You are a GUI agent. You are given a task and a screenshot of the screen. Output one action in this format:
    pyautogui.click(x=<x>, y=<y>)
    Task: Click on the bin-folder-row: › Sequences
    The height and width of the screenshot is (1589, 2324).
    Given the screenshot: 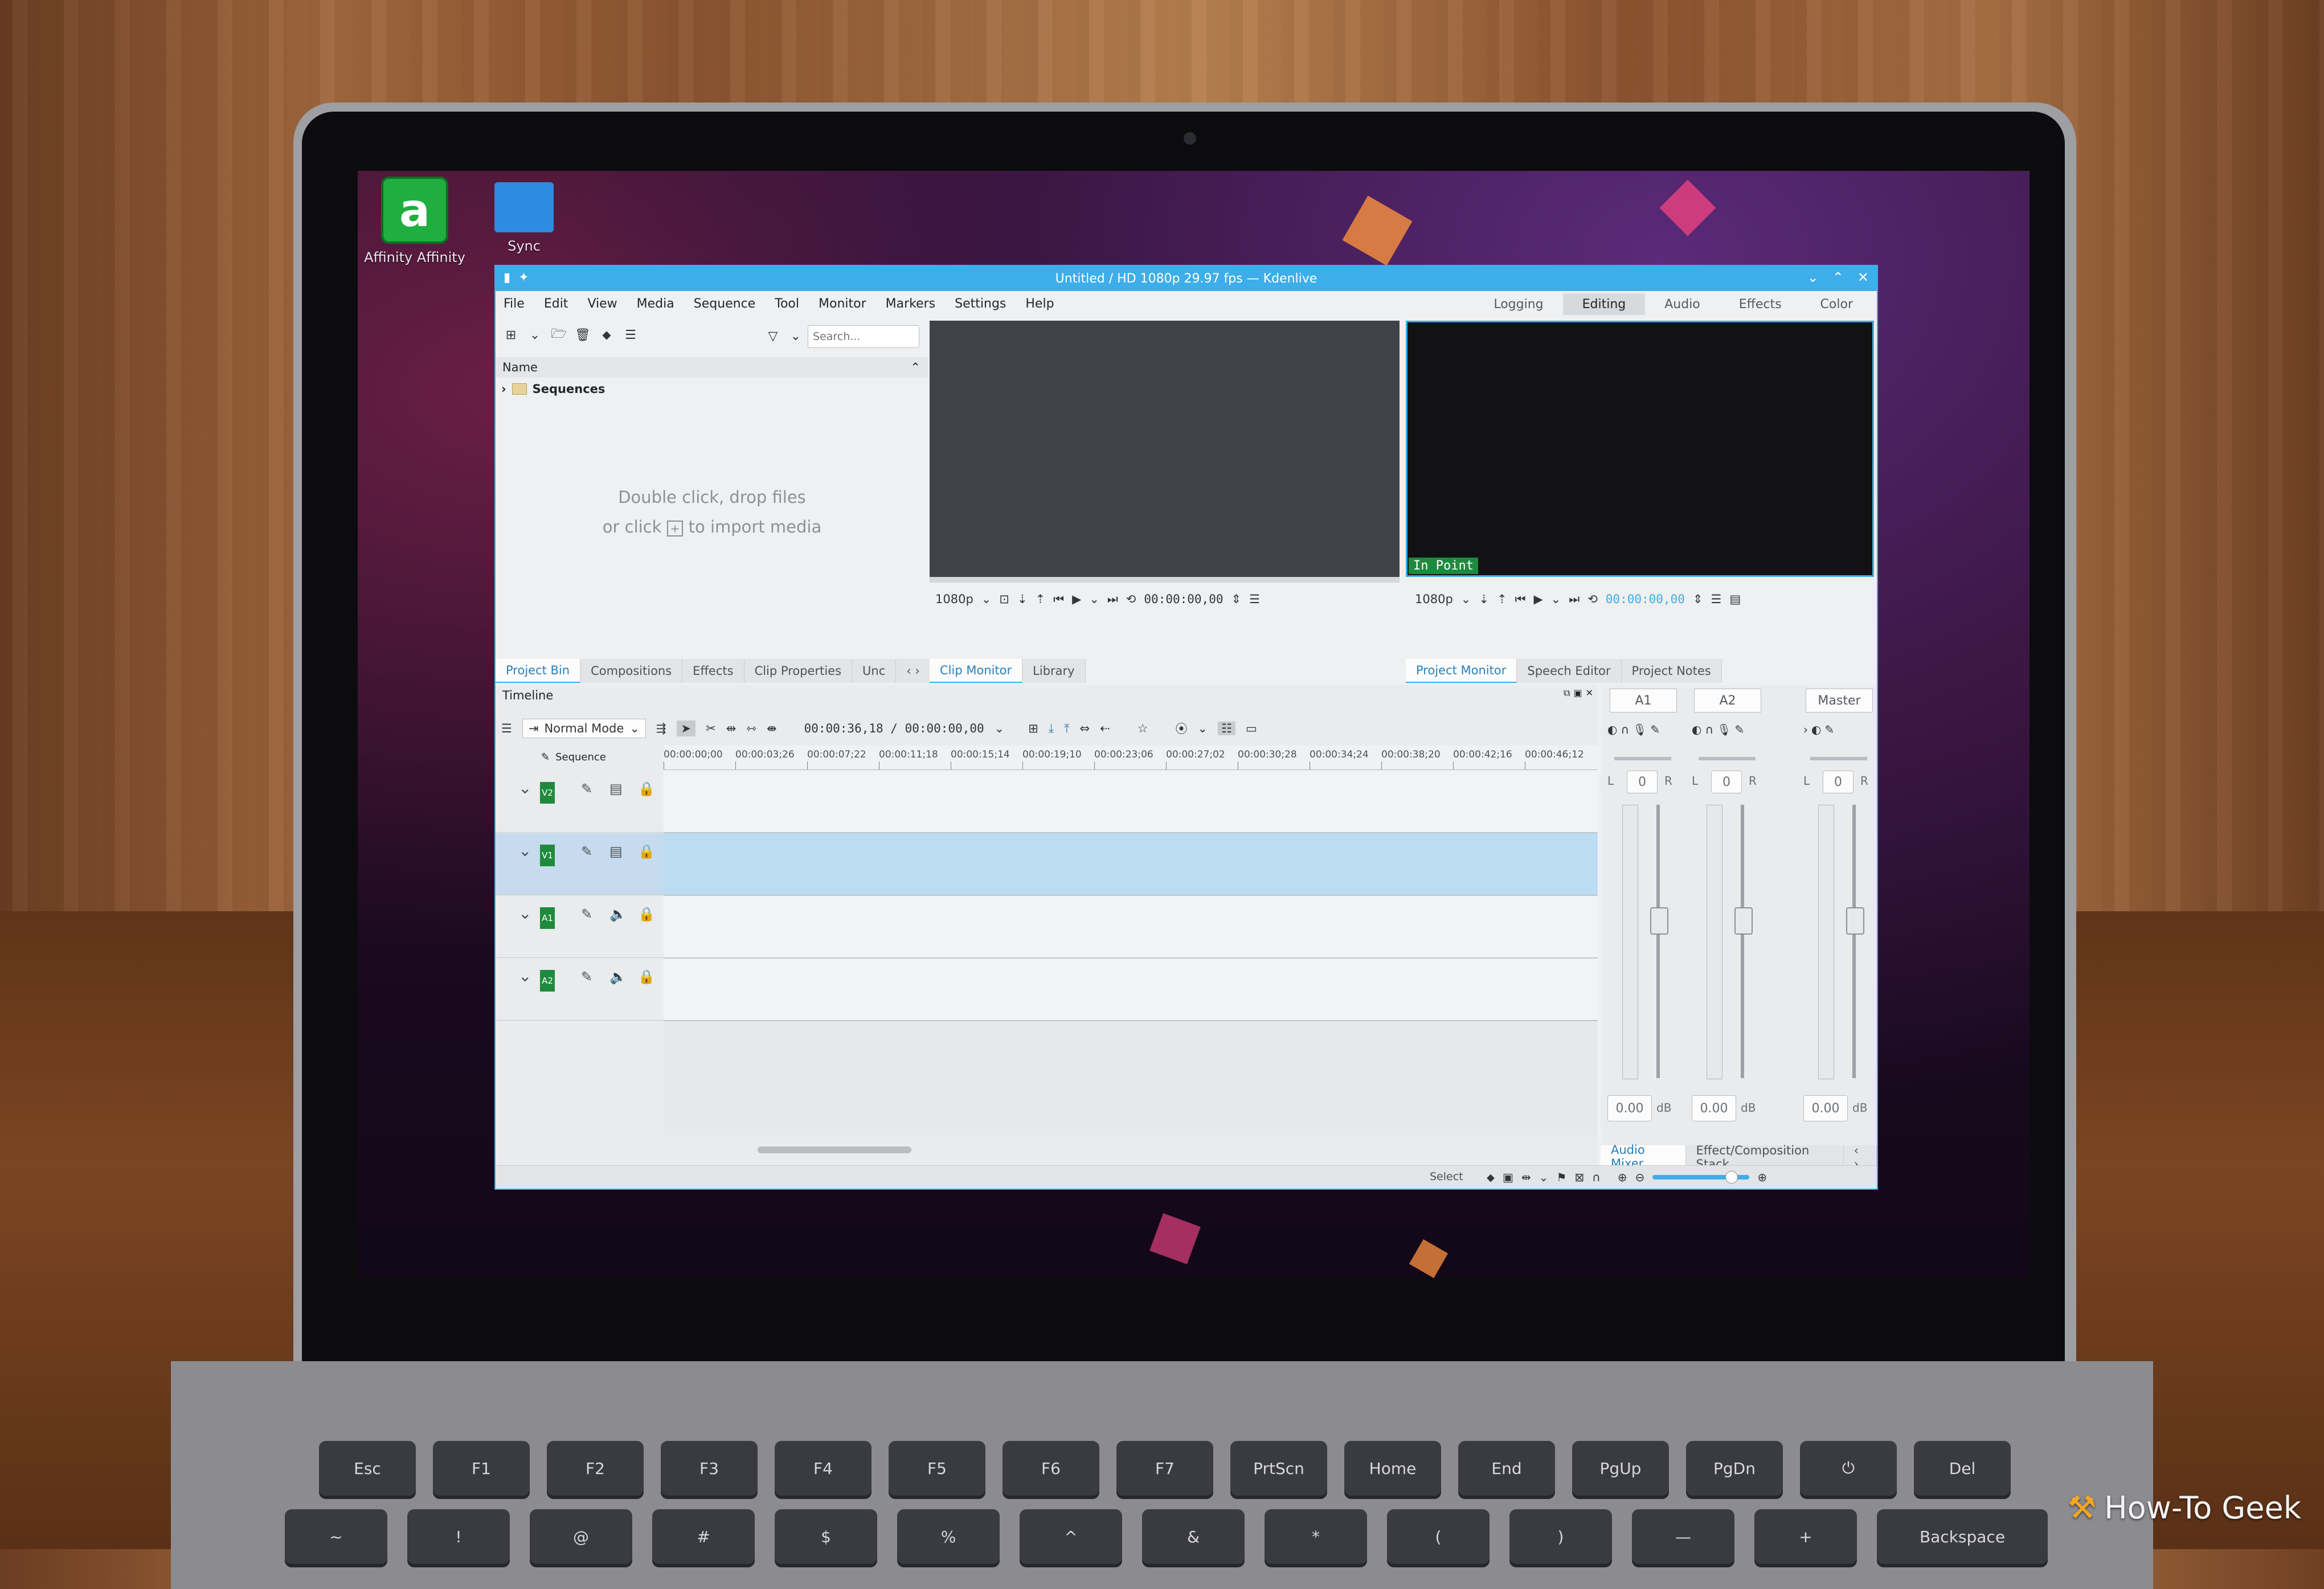 What is the action you would take?
    pyautogui.click(x=553, y=389)
    